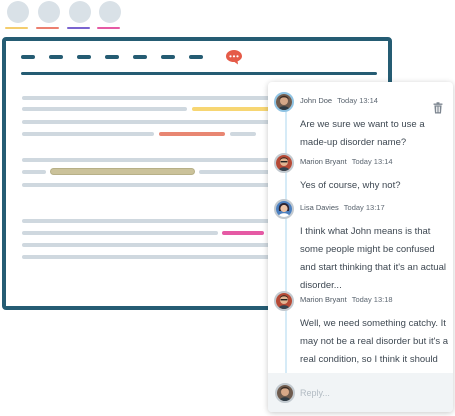 This screenshot has width=455, height=416. I want to click on comment-text: Yes of course, why not?, so click(350, 185).